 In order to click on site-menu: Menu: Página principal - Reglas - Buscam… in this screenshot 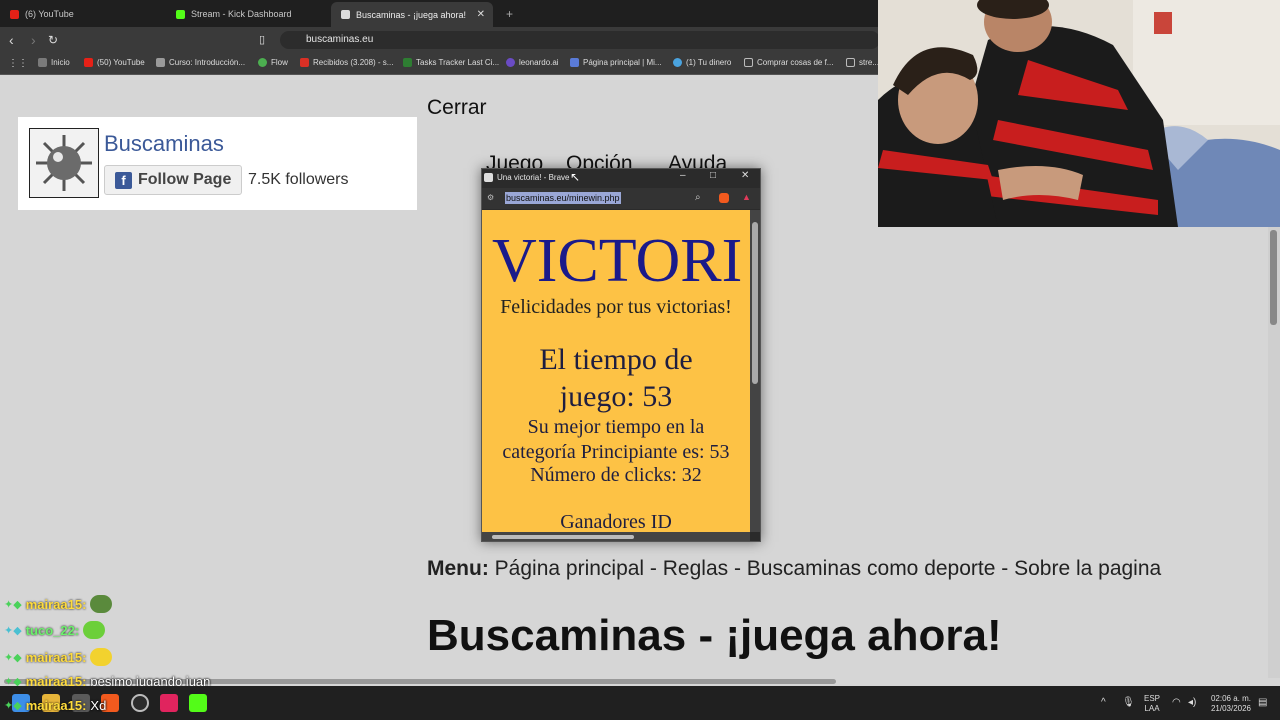, I will do `click(794, 569)`.